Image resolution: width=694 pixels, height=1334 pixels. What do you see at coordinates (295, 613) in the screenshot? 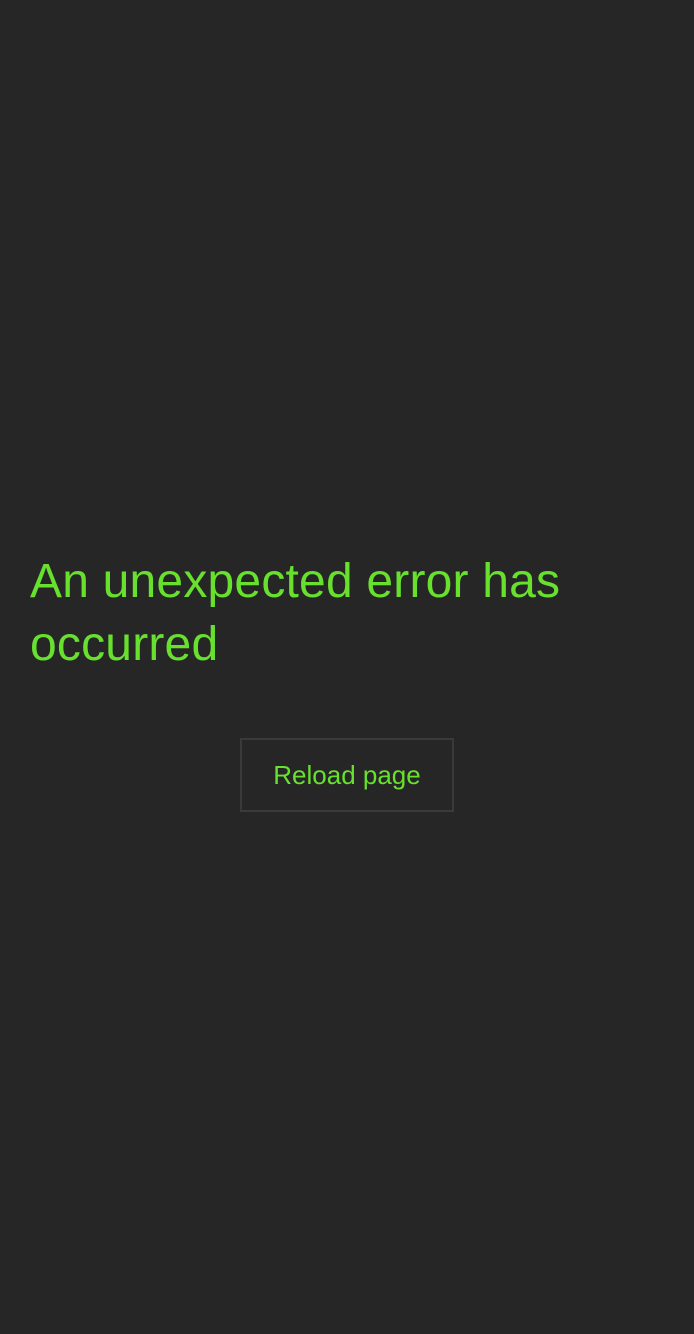
I see `error-title: An unexpected error has occurred` at bounding box center [295, 613].